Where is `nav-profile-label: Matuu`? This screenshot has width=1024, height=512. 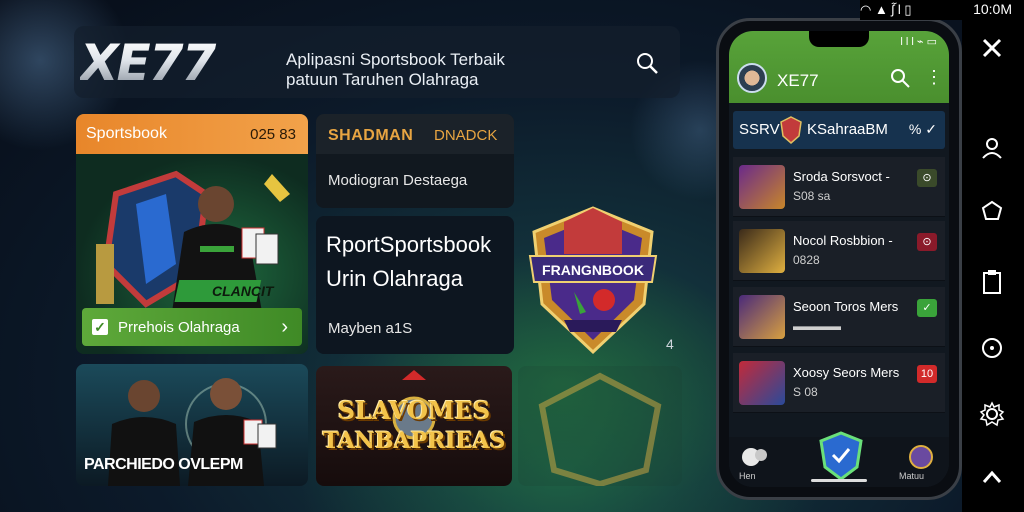 nav-profile-label: Matuu is located at coordinates (912, 476).